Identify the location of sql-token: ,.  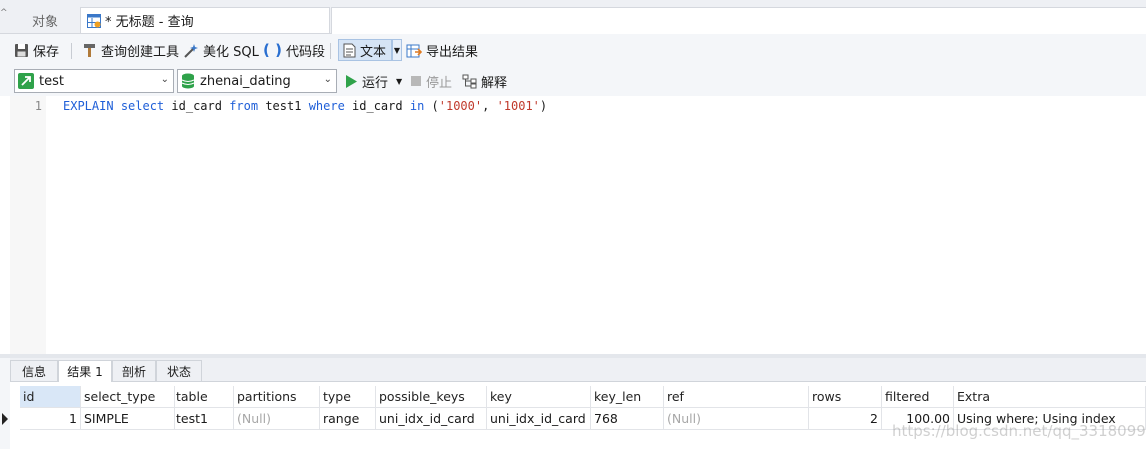
(489, 106).